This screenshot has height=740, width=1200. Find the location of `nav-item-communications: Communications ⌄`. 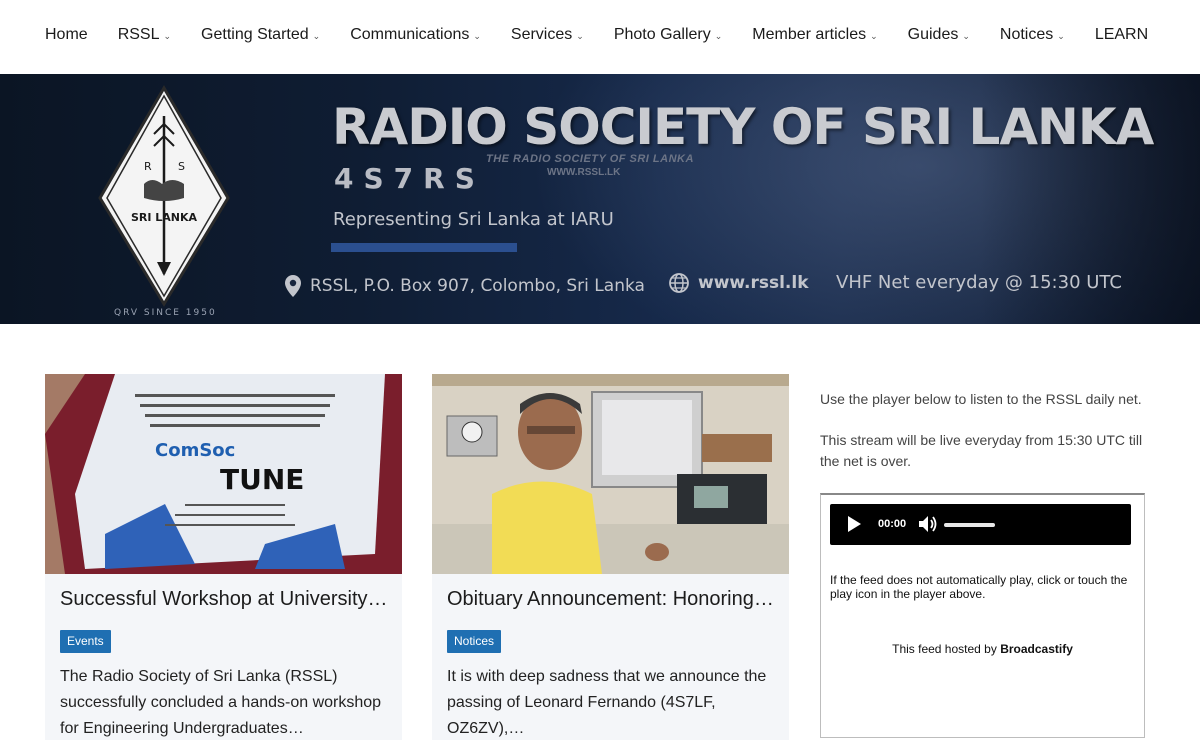

nav-item-communications: Communications ⌄ is located at coordinates (415, 35).